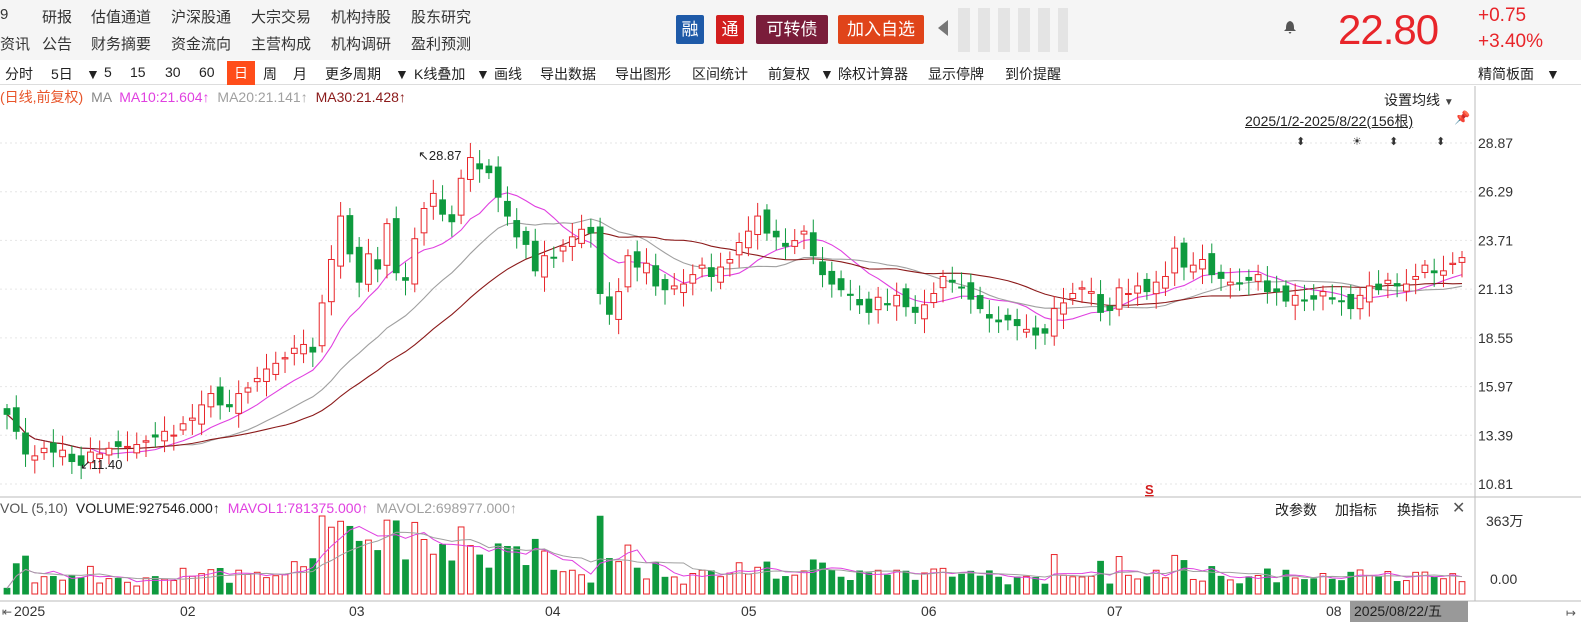 The height and width of the screenshot is (628, 1581). Describe the element at coordinates (1495, 289) in the screenshot. I see `y-tick-label: 21.13` at that location.